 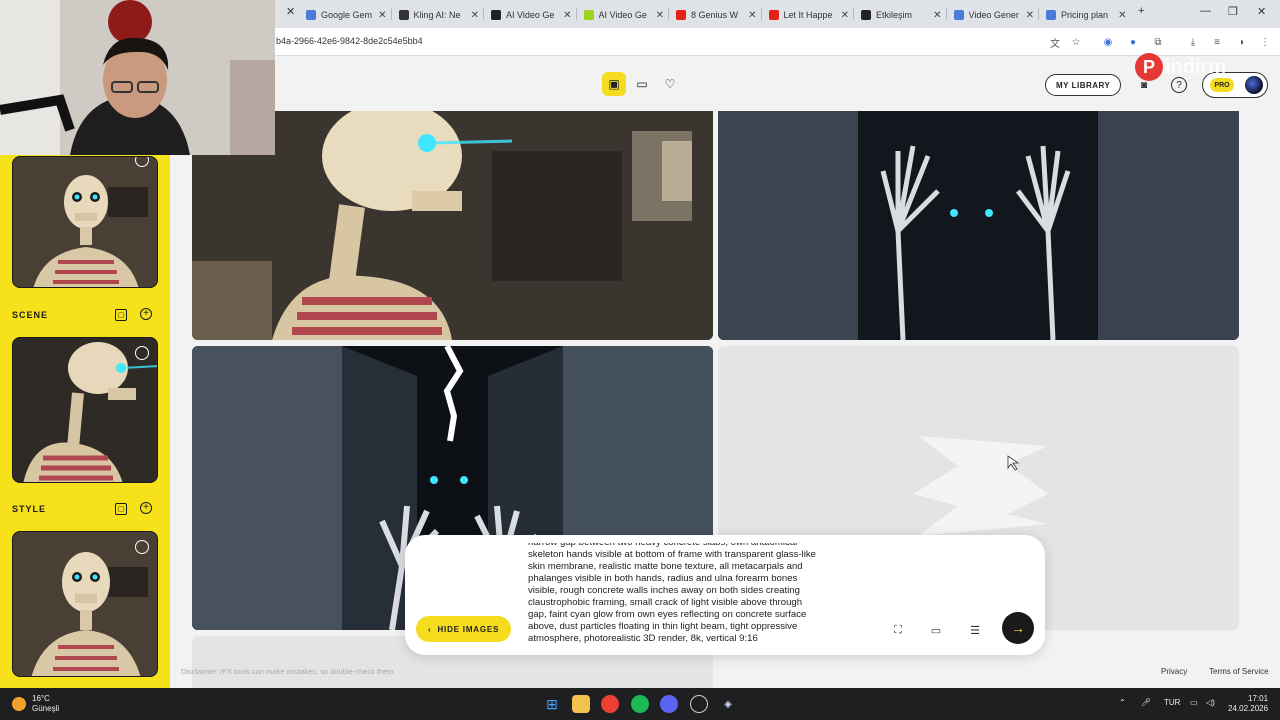 What do you see at coordinates (85, 222) in the screenshot?
I see `character-thumbnail` at bounding box center [85, 222].